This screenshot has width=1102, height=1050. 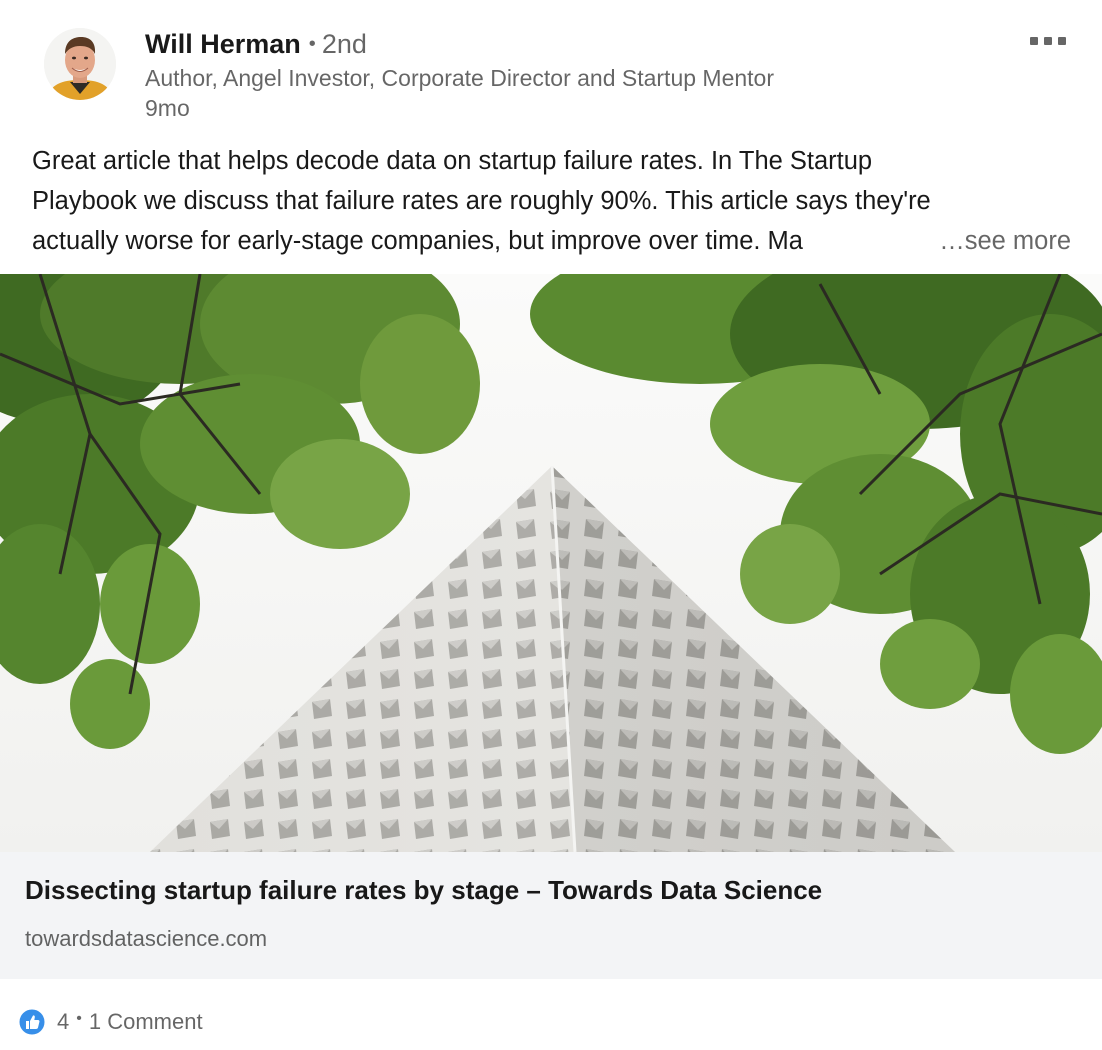 I want to click on actor-avatar, so click(x=80, y=64).